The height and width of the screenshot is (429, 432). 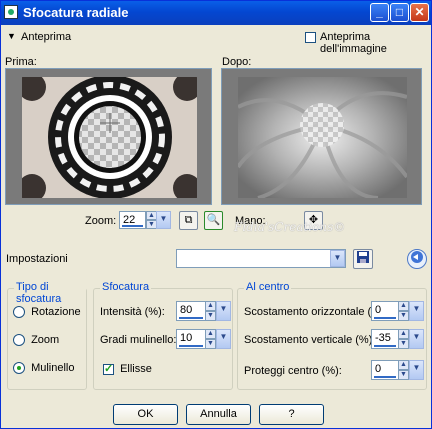 What do you see at coordinates (210, 316) in the screenshot?
I see `intensity-down-icon: ▼` at bounding box center [210, 316].